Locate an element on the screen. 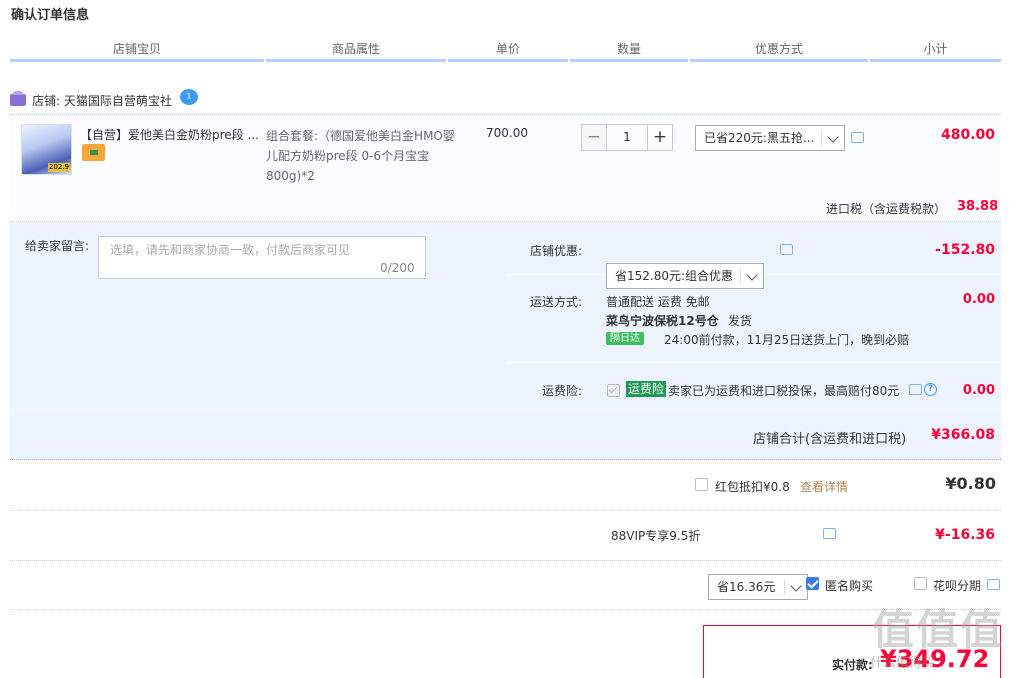 This screenshot has height=678, width=1017. vip-discount-amount: ¥-16.36 is located at coordinates (965, 535).